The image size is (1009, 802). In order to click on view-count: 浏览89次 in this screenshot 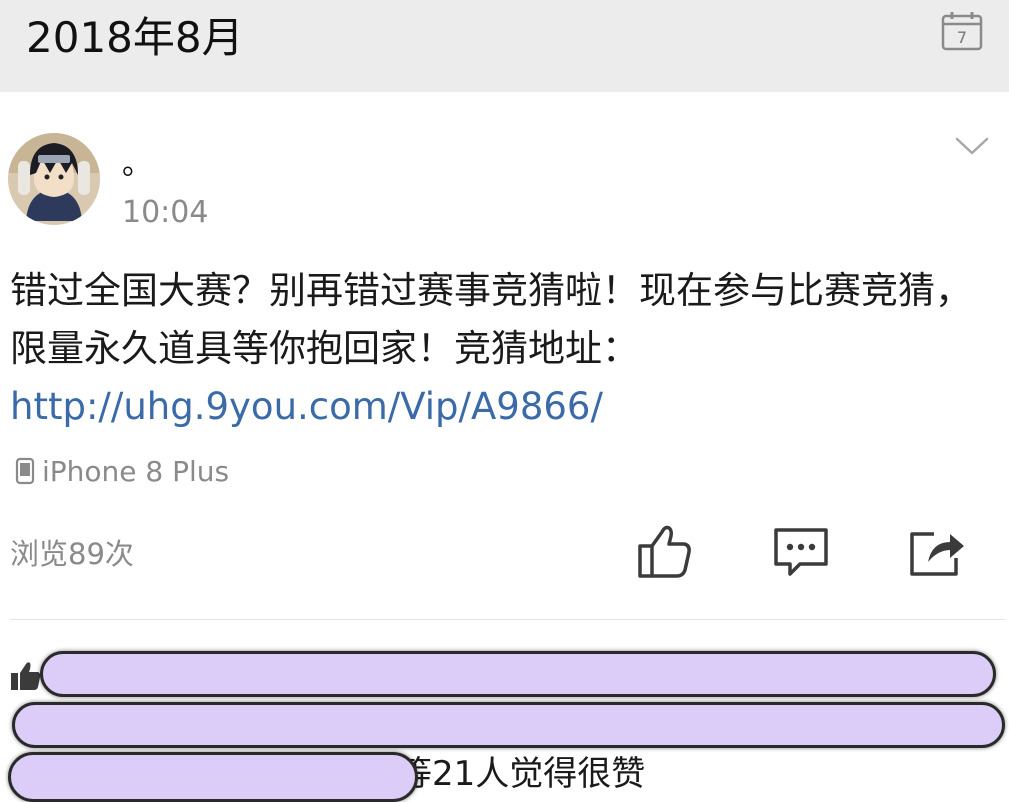, I will do `click(72, 554)`.